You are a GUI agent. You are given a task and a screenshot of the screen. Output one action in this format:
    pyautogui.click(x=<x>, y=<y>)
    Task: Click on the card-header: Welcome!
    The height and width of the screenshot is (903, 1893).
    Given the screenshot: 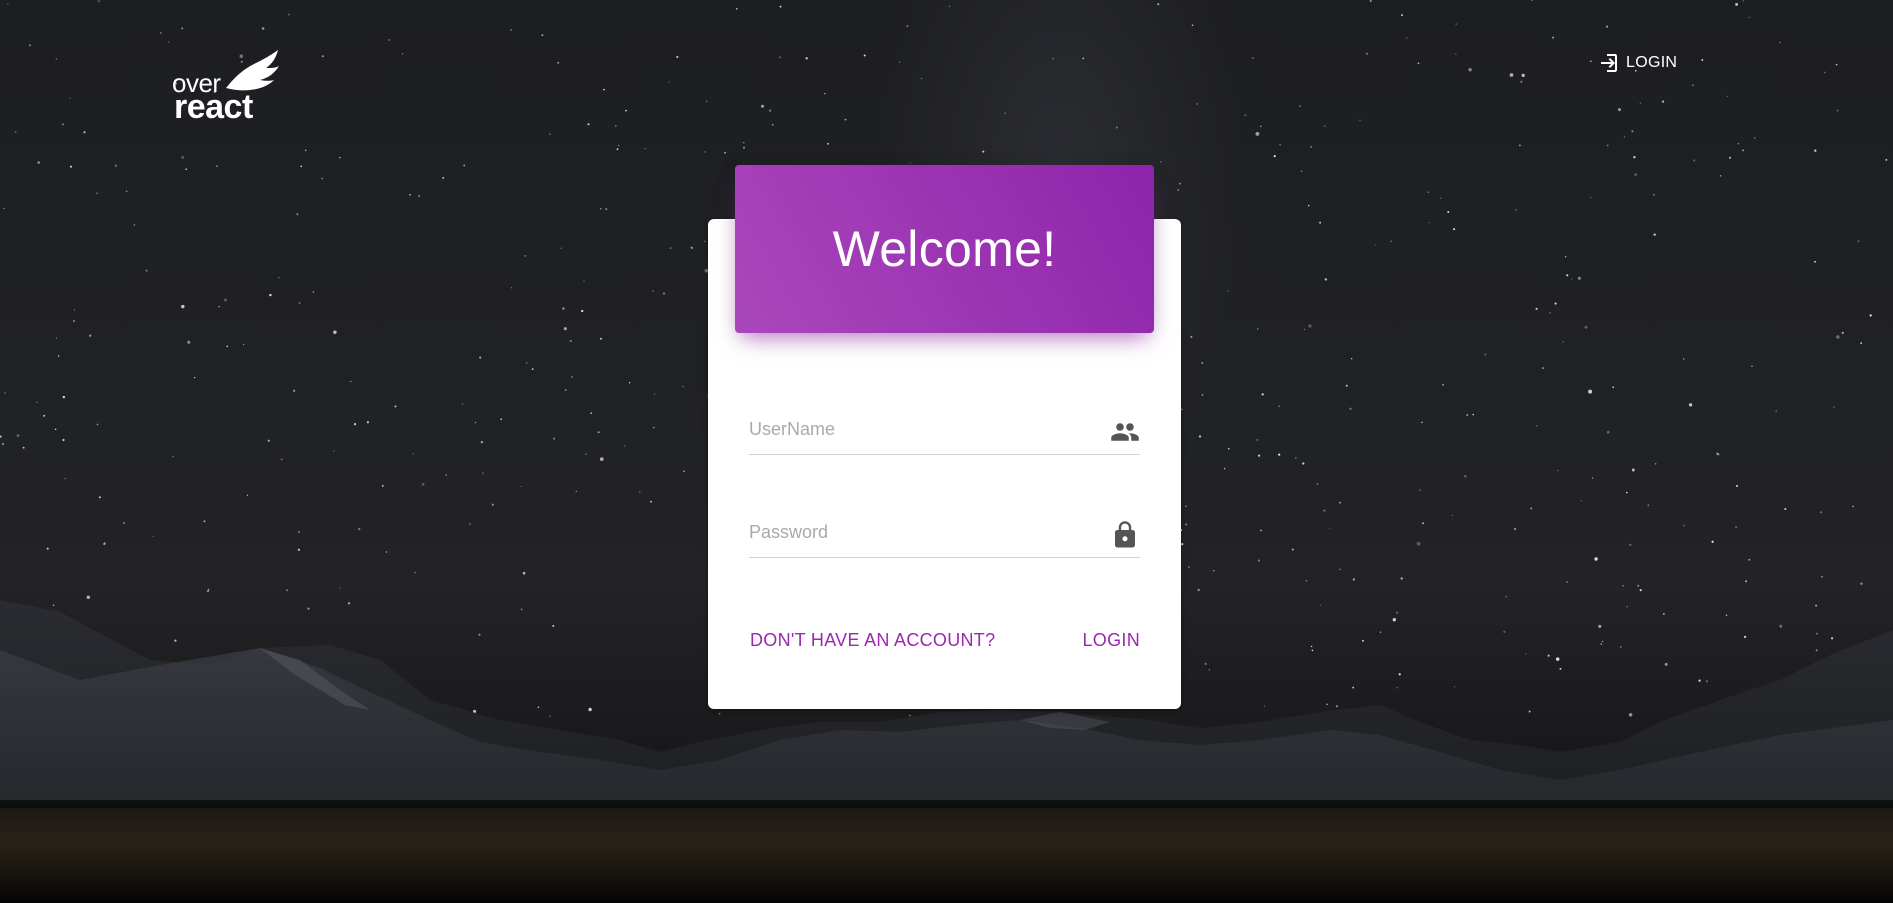 What is the action you would take?
    pyautogui.click(x=944, y=249)
    